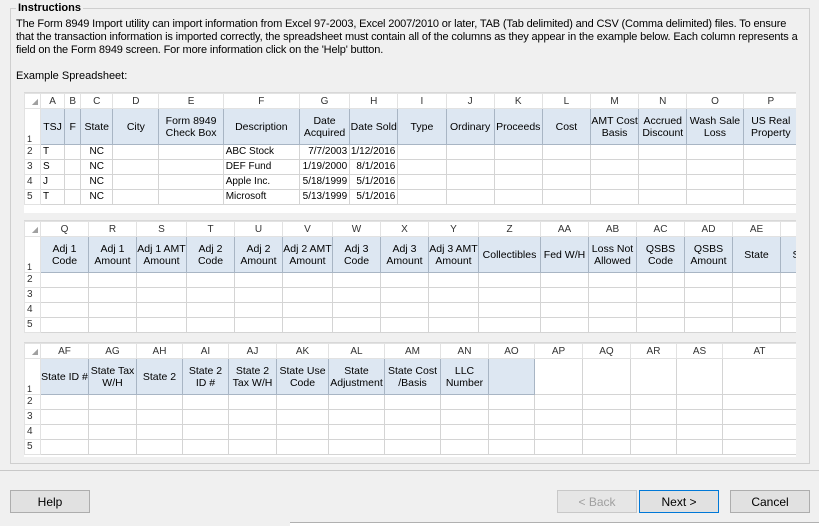  What do you see at coordinates (324, 152) in the screenshot?
I see `cell-date-acquired: 7/7/2003` at bounding box center [324, 152].